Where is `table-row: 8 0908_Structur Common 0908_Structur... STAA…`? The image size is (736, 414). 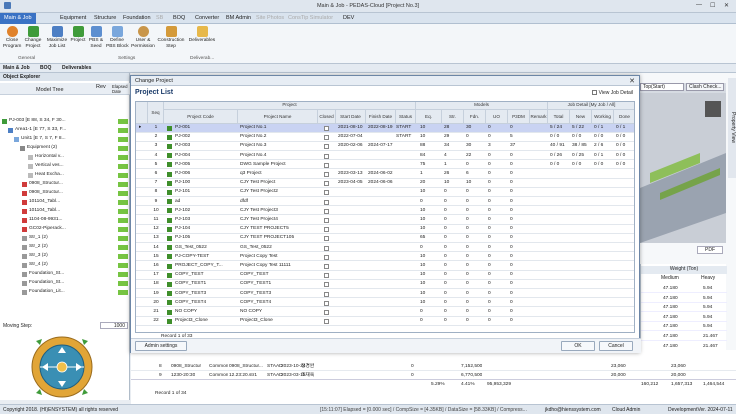 table-row: 8 0908_Structur Common 0908_Structur... STAA… is located at coordinates (433, 366).